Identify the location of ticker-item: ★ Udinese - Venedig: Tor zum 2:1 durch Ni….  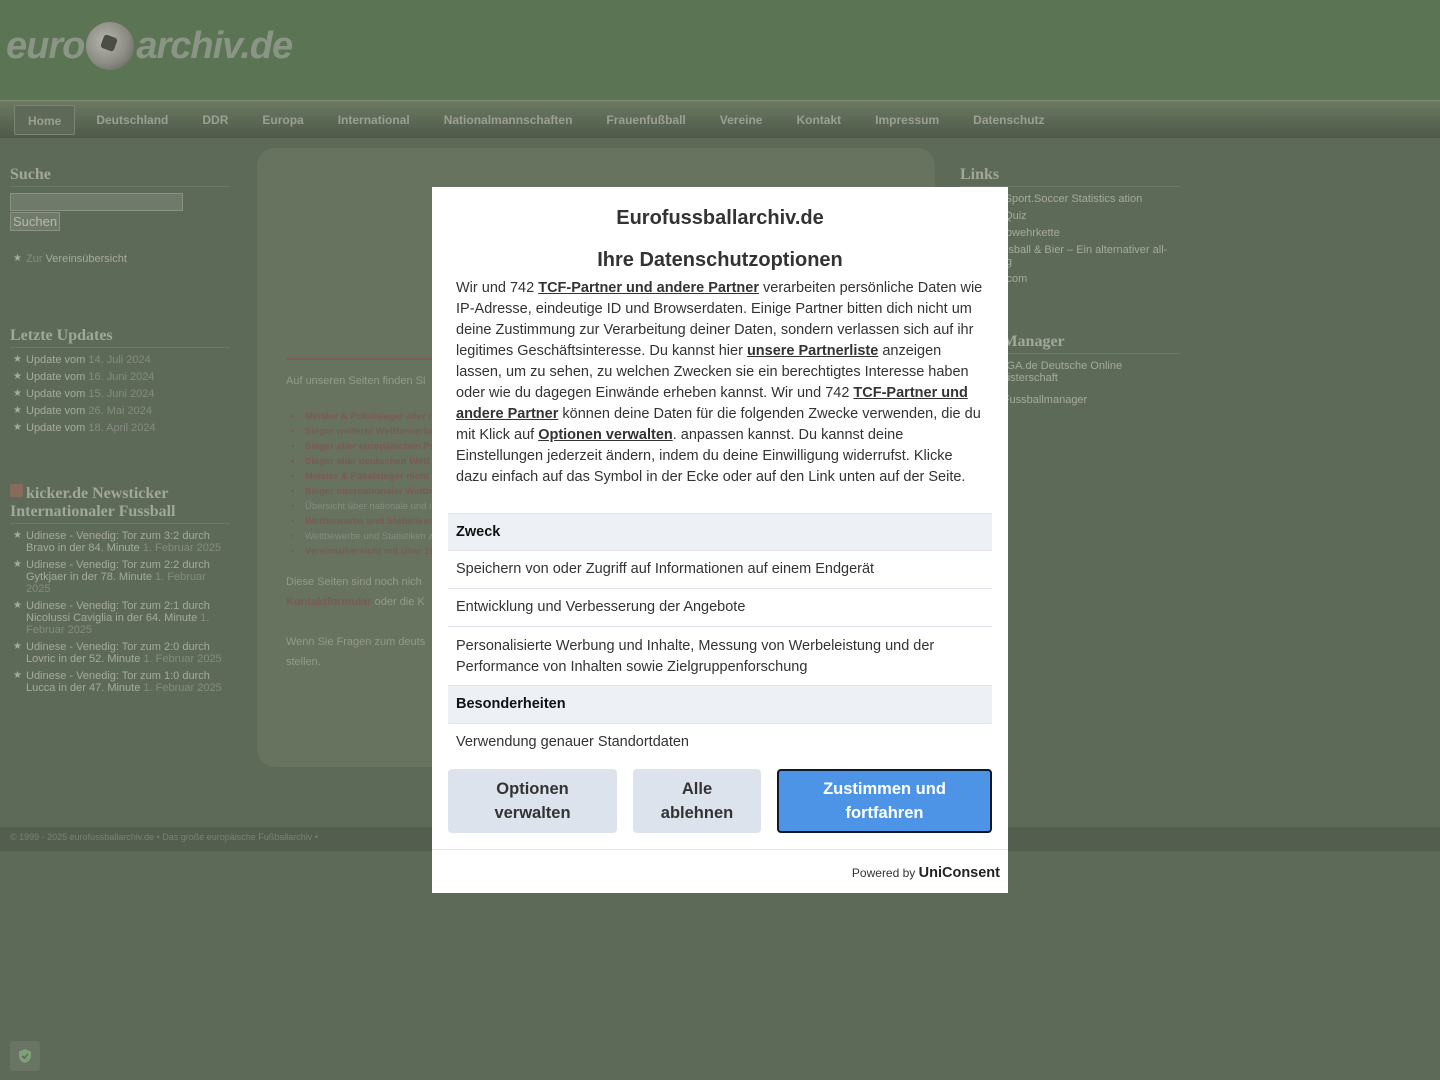
(111, 618).